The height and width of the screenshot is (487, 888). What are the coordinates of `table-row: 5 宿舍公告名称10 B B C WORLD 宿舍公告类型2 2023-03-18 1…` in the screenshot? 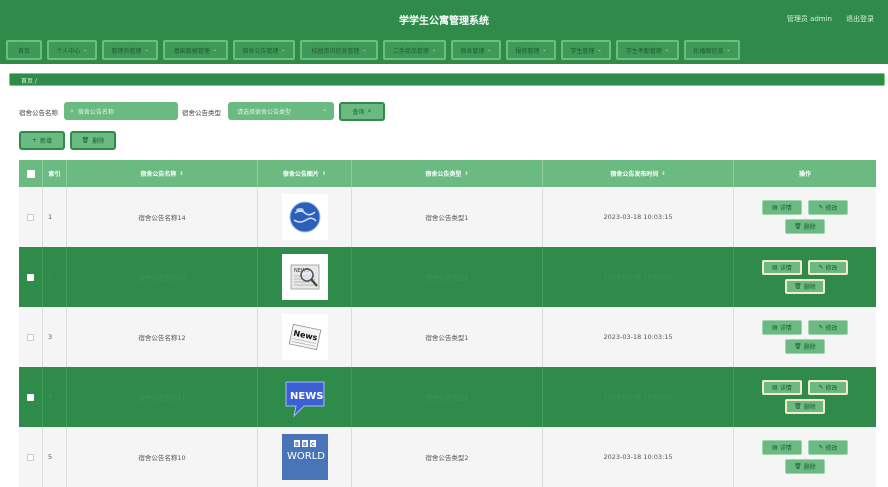 It's located at (447, 457).